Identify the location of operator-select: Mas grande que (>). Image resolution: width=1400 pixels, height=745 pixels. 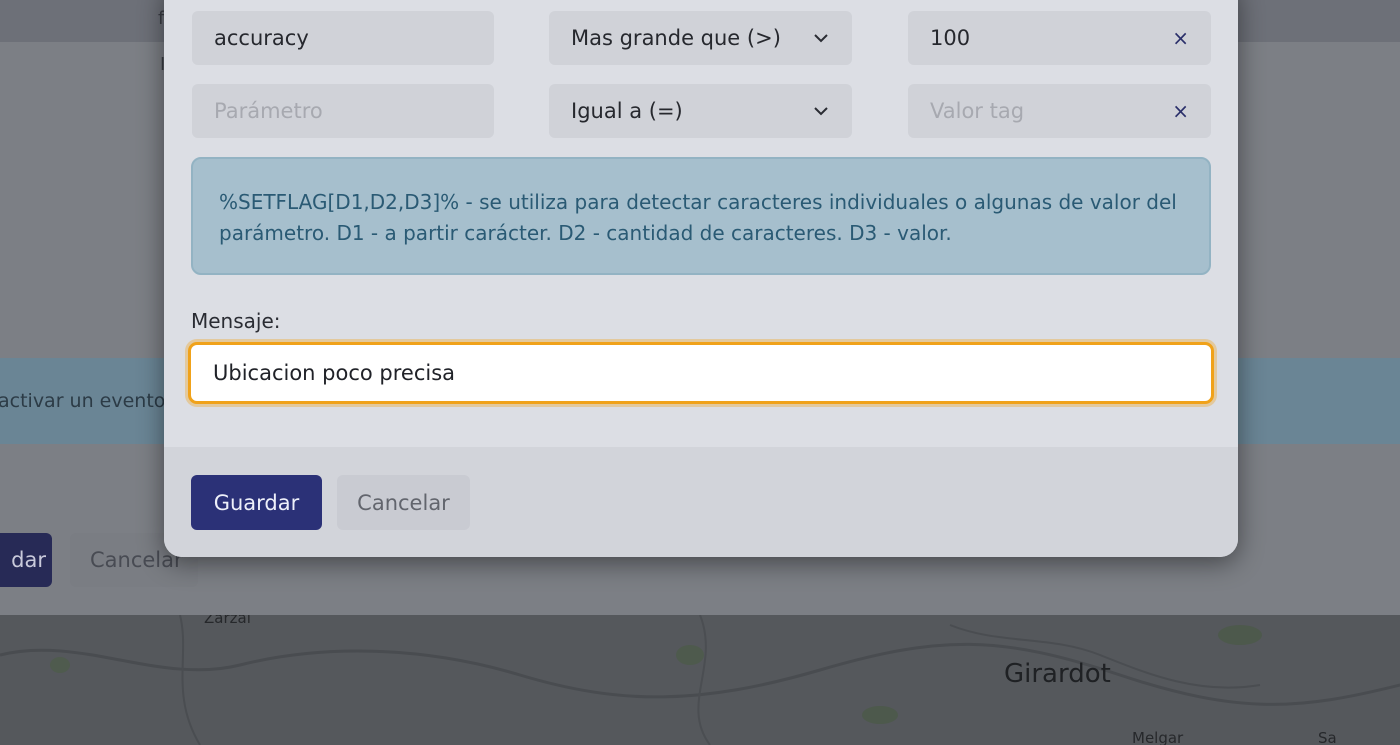
(700, 38).